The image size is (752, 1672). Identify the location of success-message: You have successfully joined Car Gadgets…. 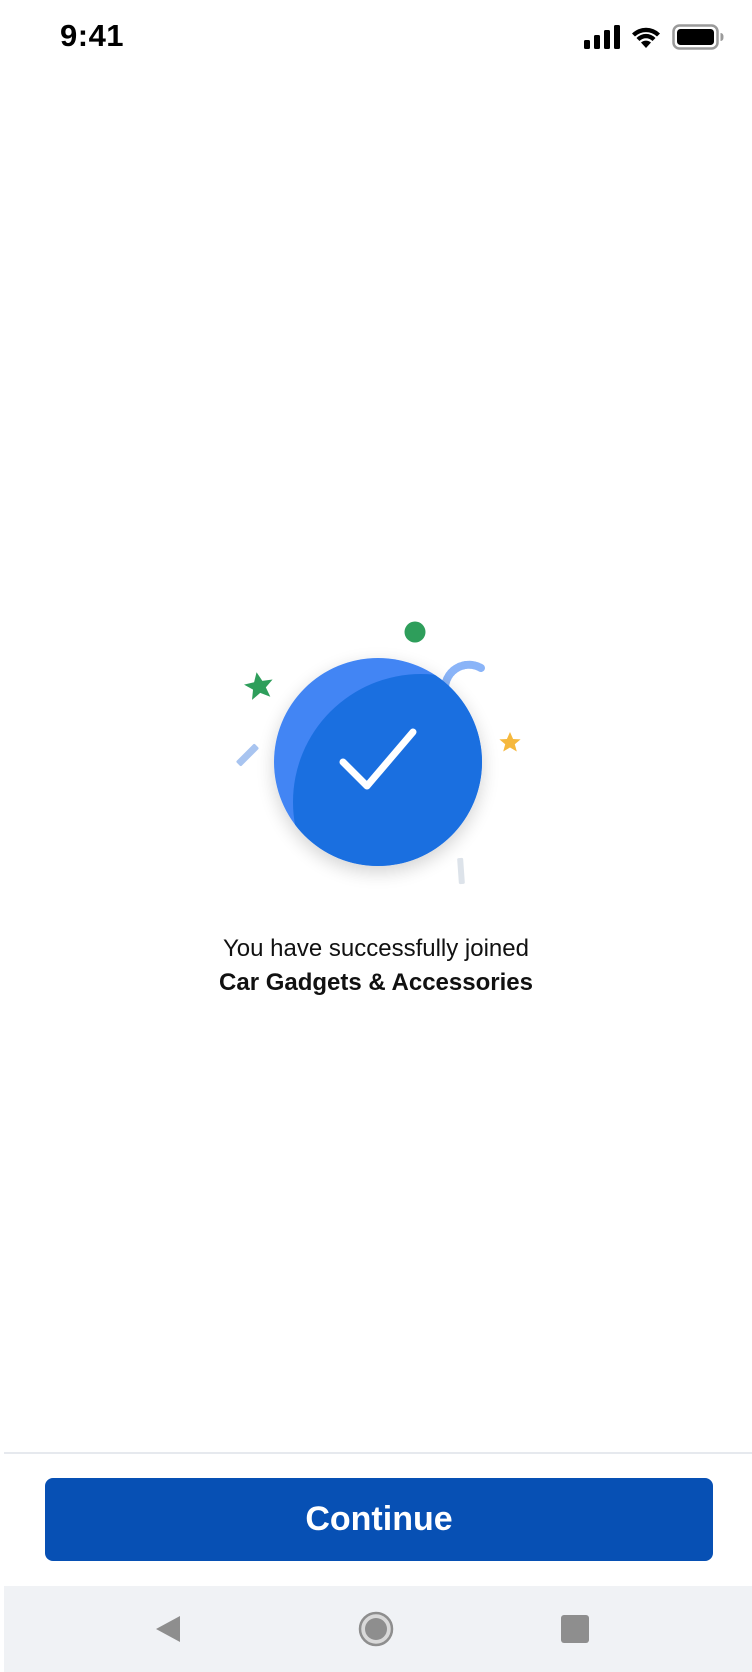
(376, 966).